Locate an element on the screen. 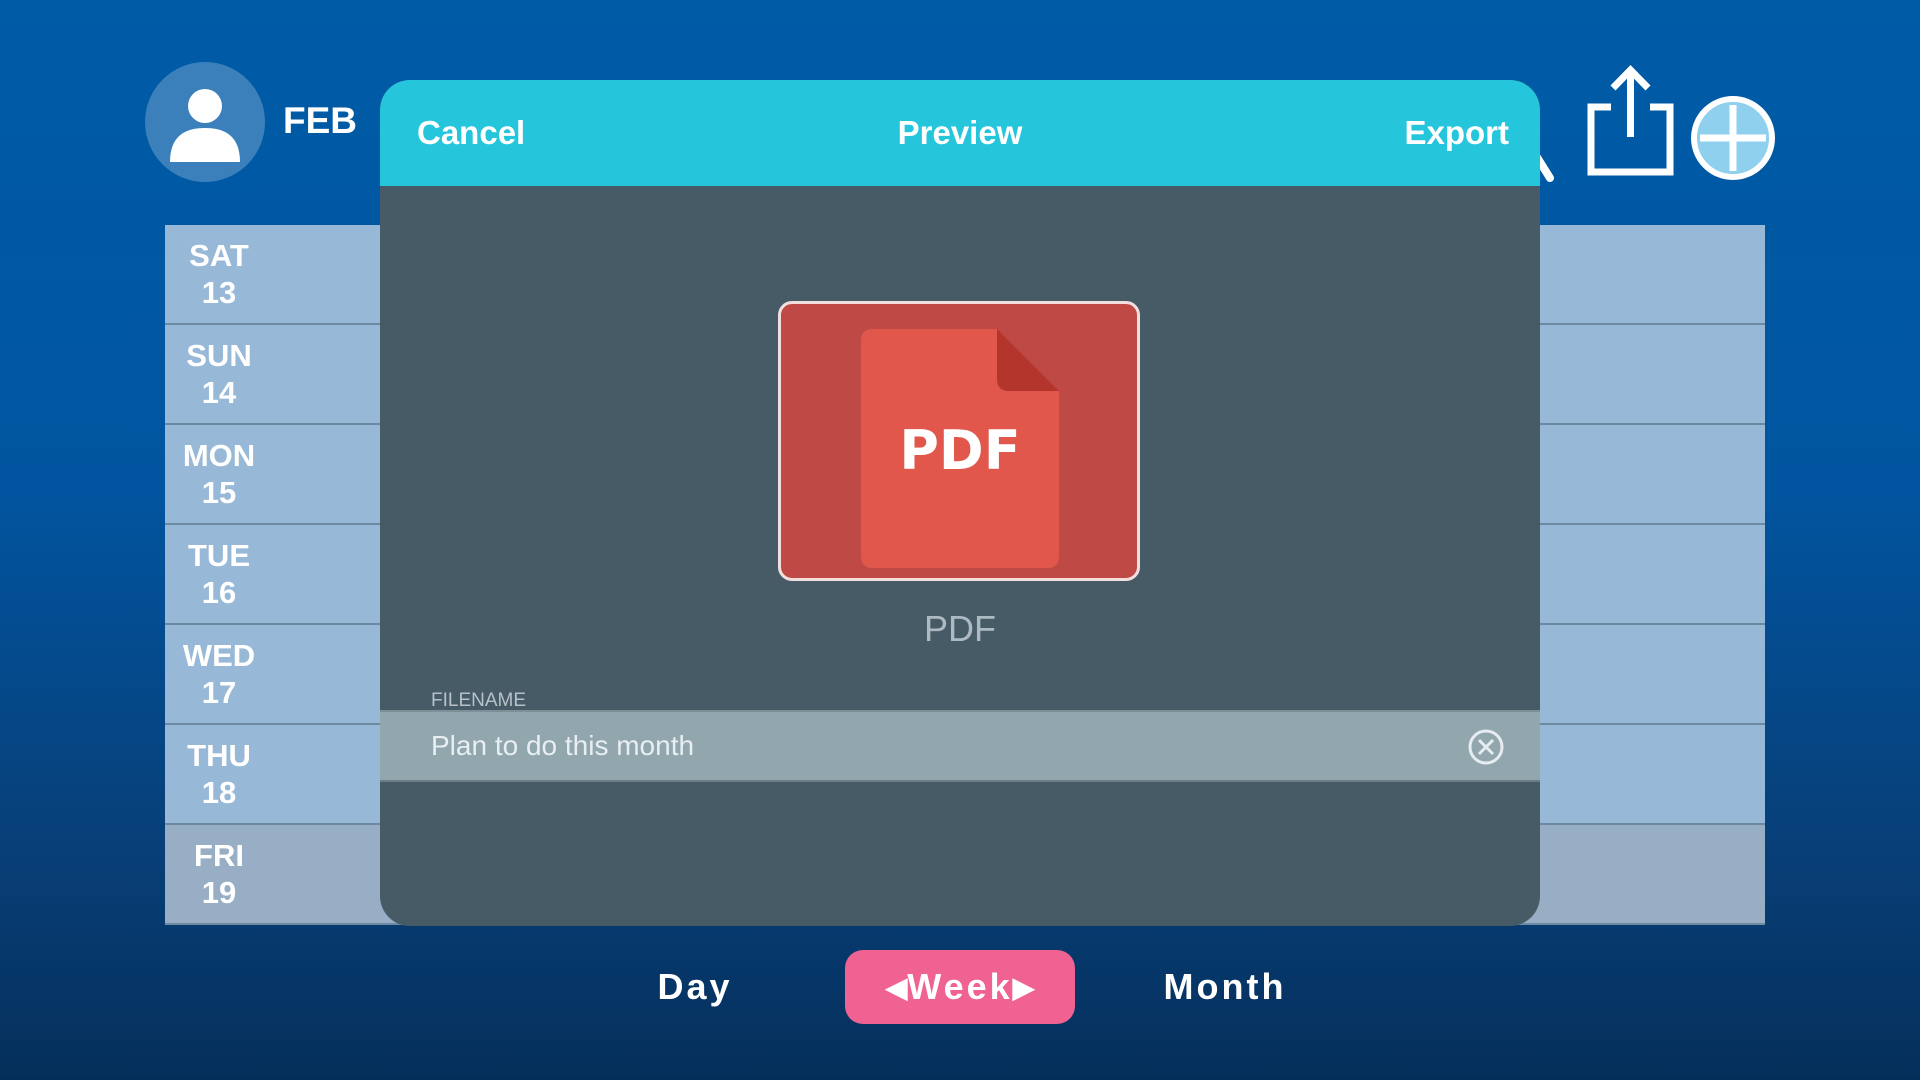 Image resolution: width=1920 pixels, height=1080 pixels. tab-day: Day is located at coordinates (695, 987).